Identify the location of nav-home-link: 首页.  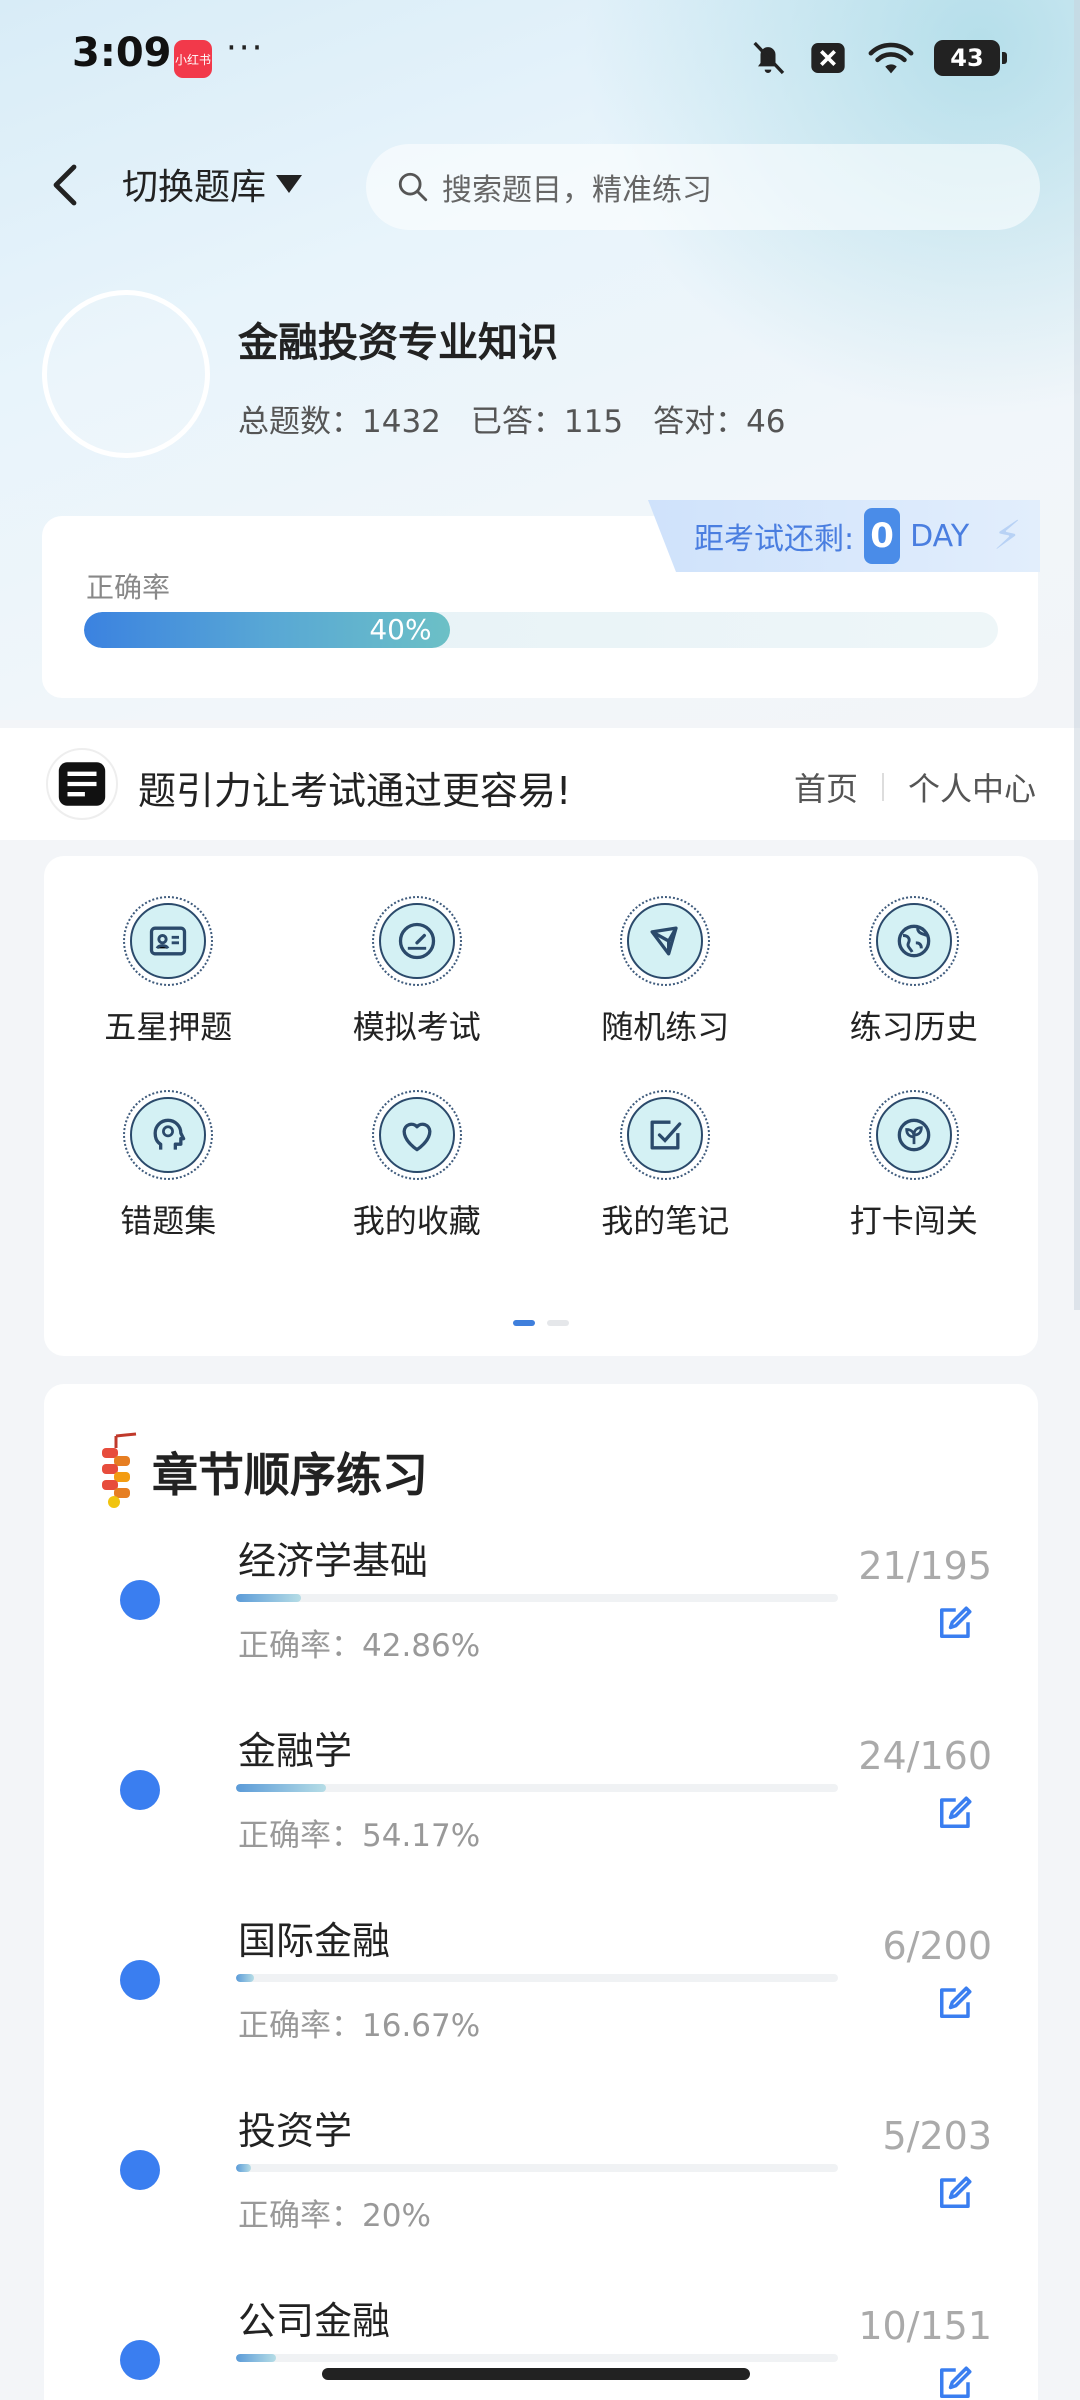
(826, 787).